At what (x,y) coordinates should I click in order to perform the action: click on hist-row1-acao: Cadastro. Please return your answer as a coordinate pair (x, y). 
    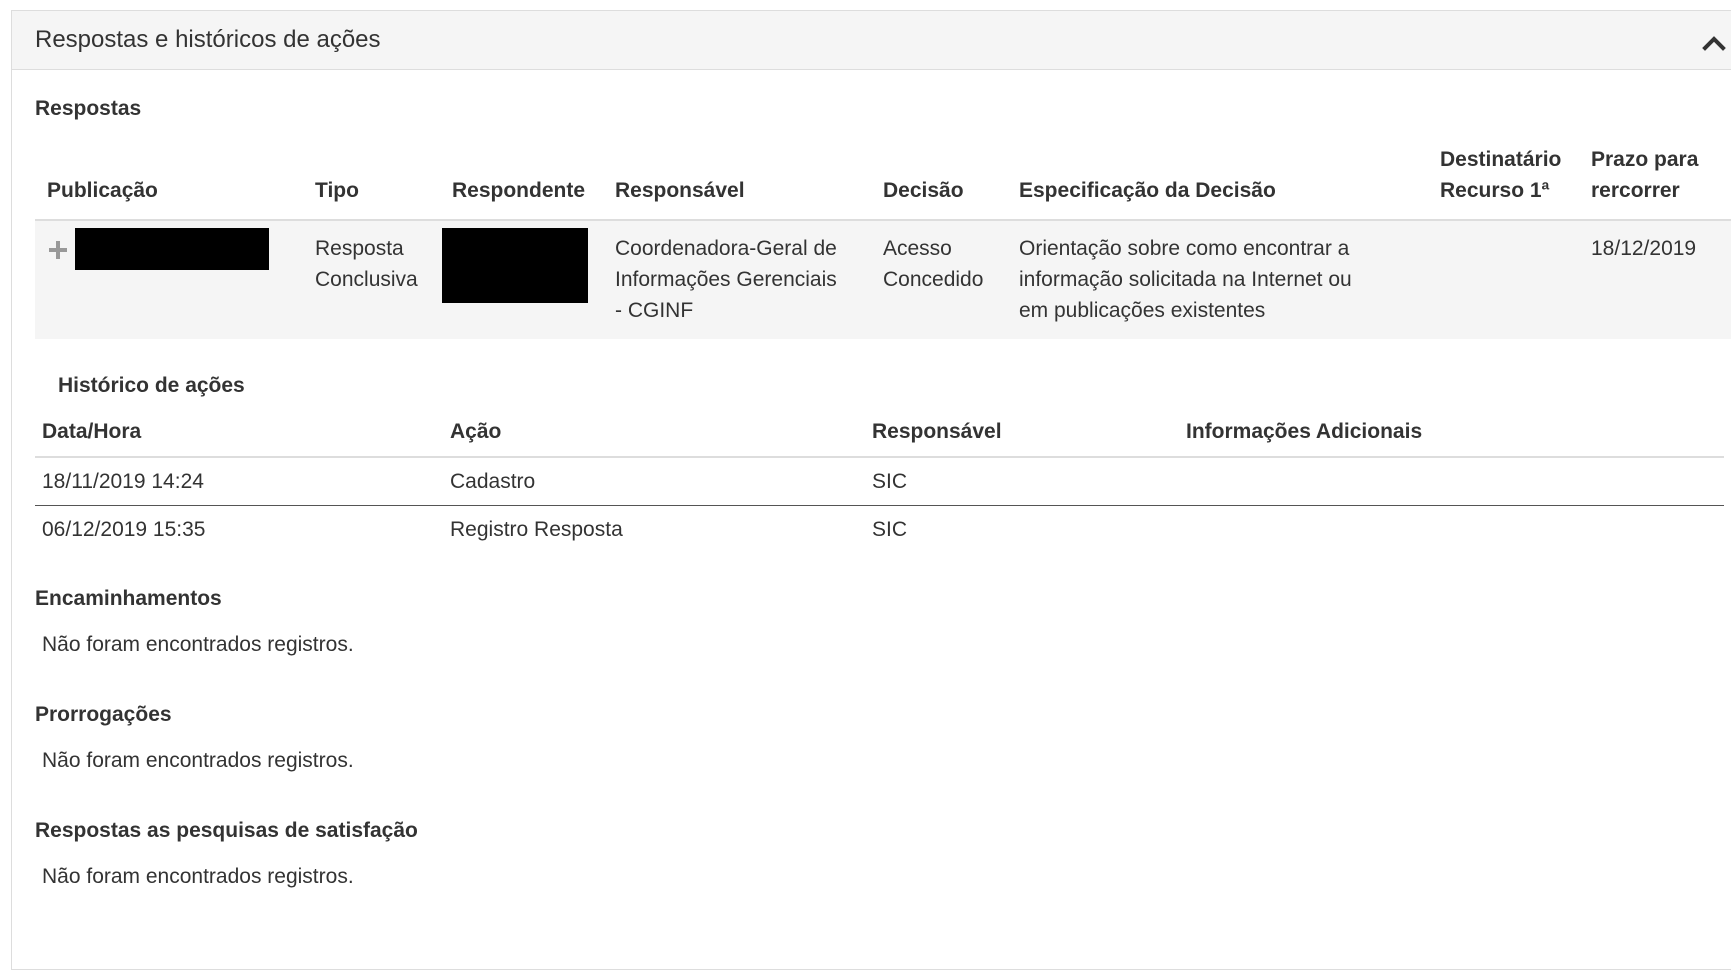
    Looking at the image, I should click on (493, 481).